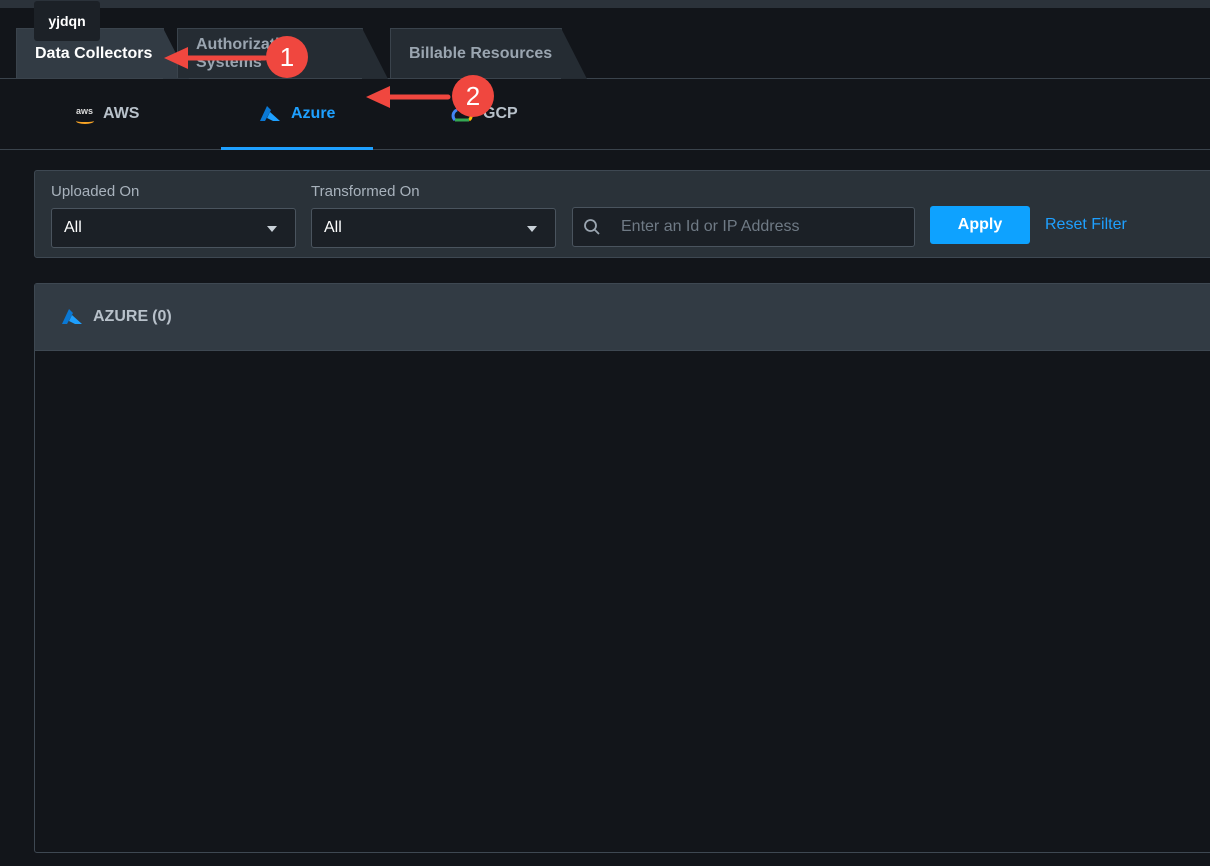 The image size is (1210, 866). What do you see at coordinates (94, 53) in the screenshot?
I see `tab-label: Data Collectors` at bounding box center [94, 53].